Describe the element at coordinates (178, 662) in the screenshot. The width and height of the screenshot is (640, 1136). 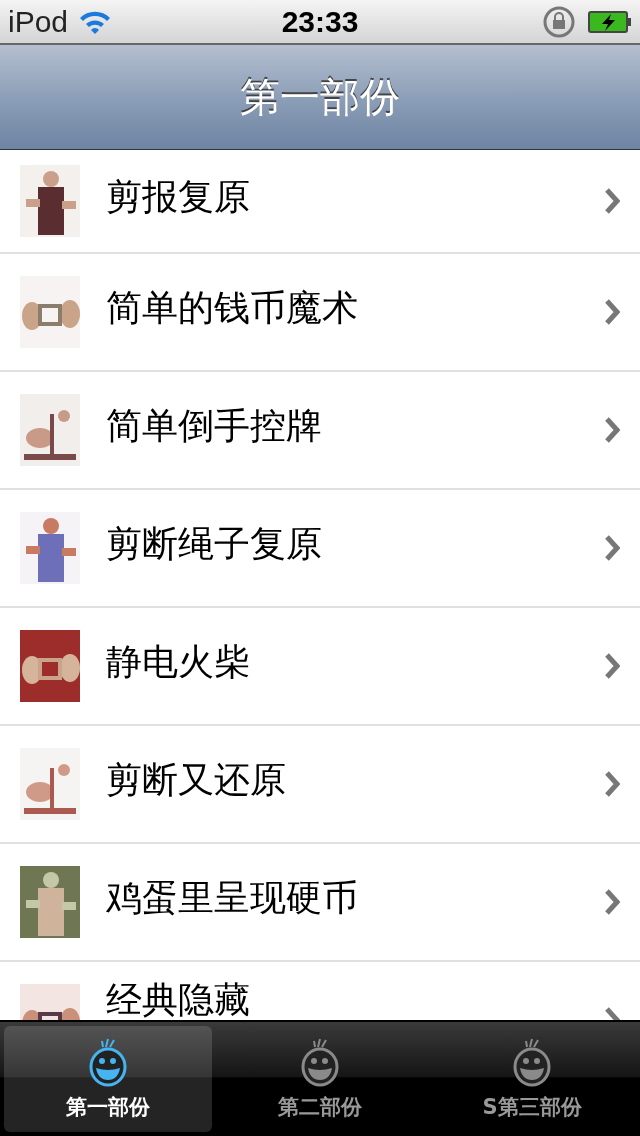
I see `row-title: 静电火柴` at that location.